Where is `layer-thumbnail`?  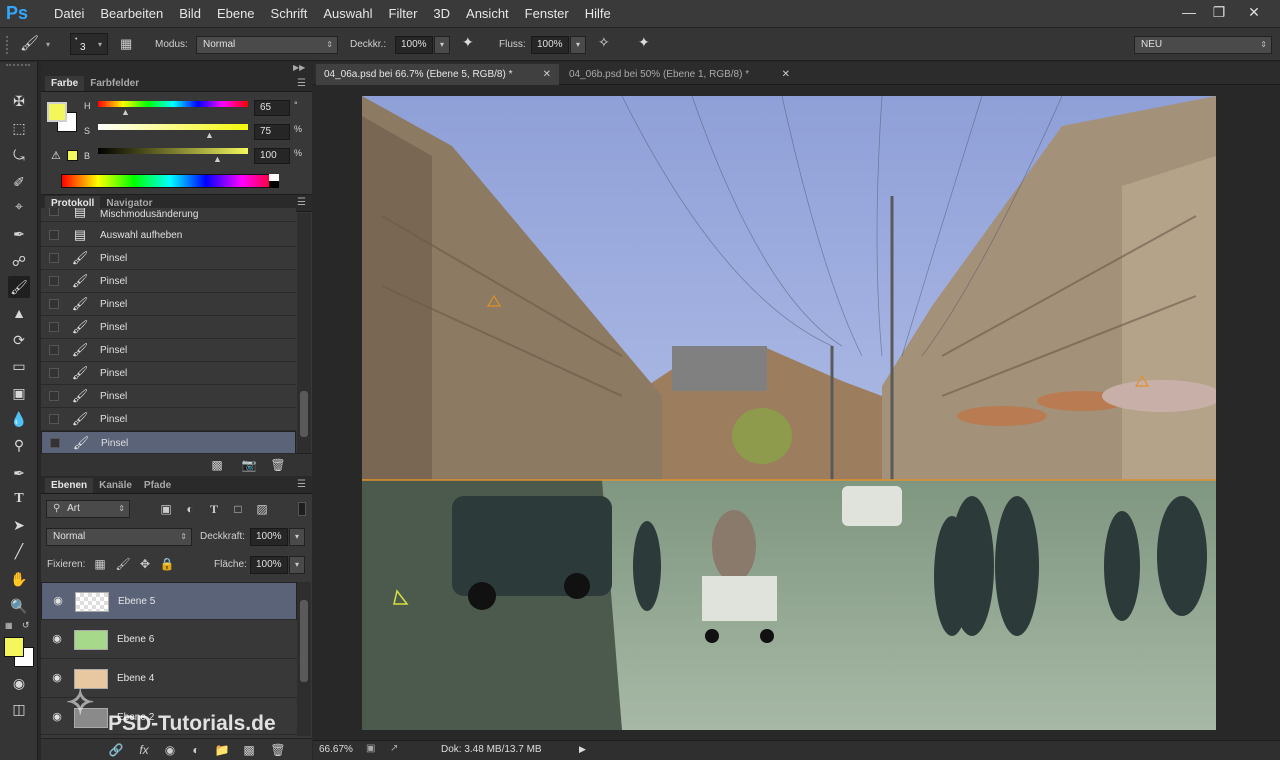
layer-thumbnail is located at coordinates (92, 602).